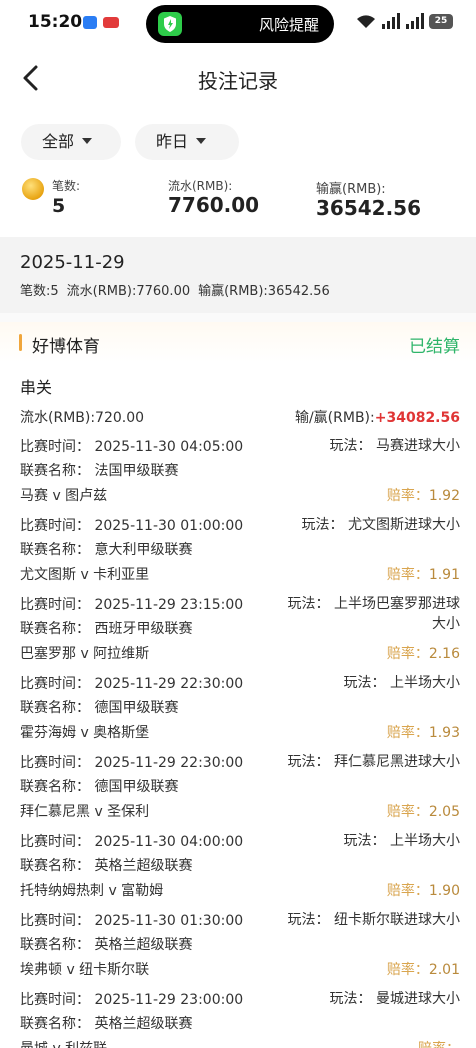  What do you see at coordinates (444, 812) in the screenshot?
I see `odds-value: 2.05` at bounding box center [444, 812].